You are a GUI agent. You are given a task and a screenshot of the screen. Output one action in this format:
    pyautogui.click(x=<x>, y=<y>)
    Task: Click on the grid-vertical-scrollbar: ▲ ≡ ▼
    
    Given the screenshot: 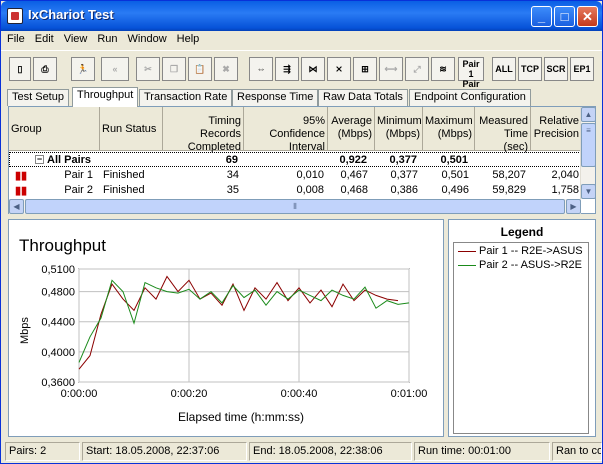 What is the action you would take?
    pyautogui.click(x=588, y=153)
    